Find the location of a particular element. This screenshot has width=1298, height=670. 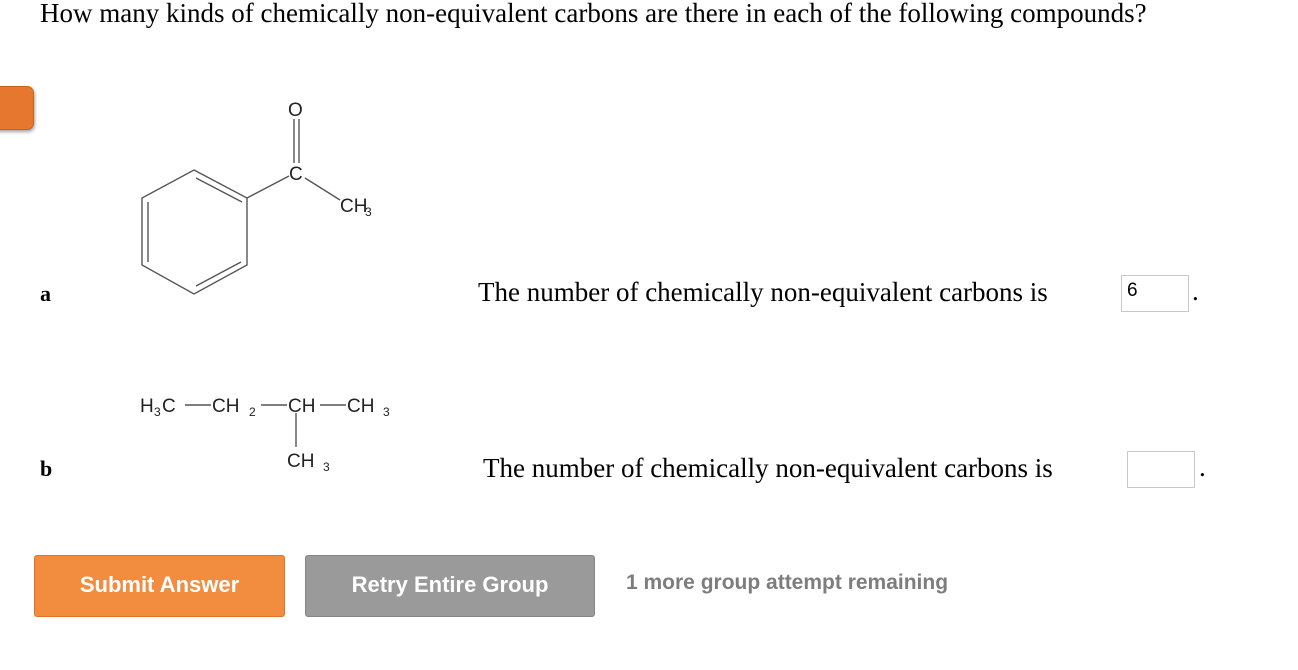

c1-label: C is located at coordinates (169, 406).